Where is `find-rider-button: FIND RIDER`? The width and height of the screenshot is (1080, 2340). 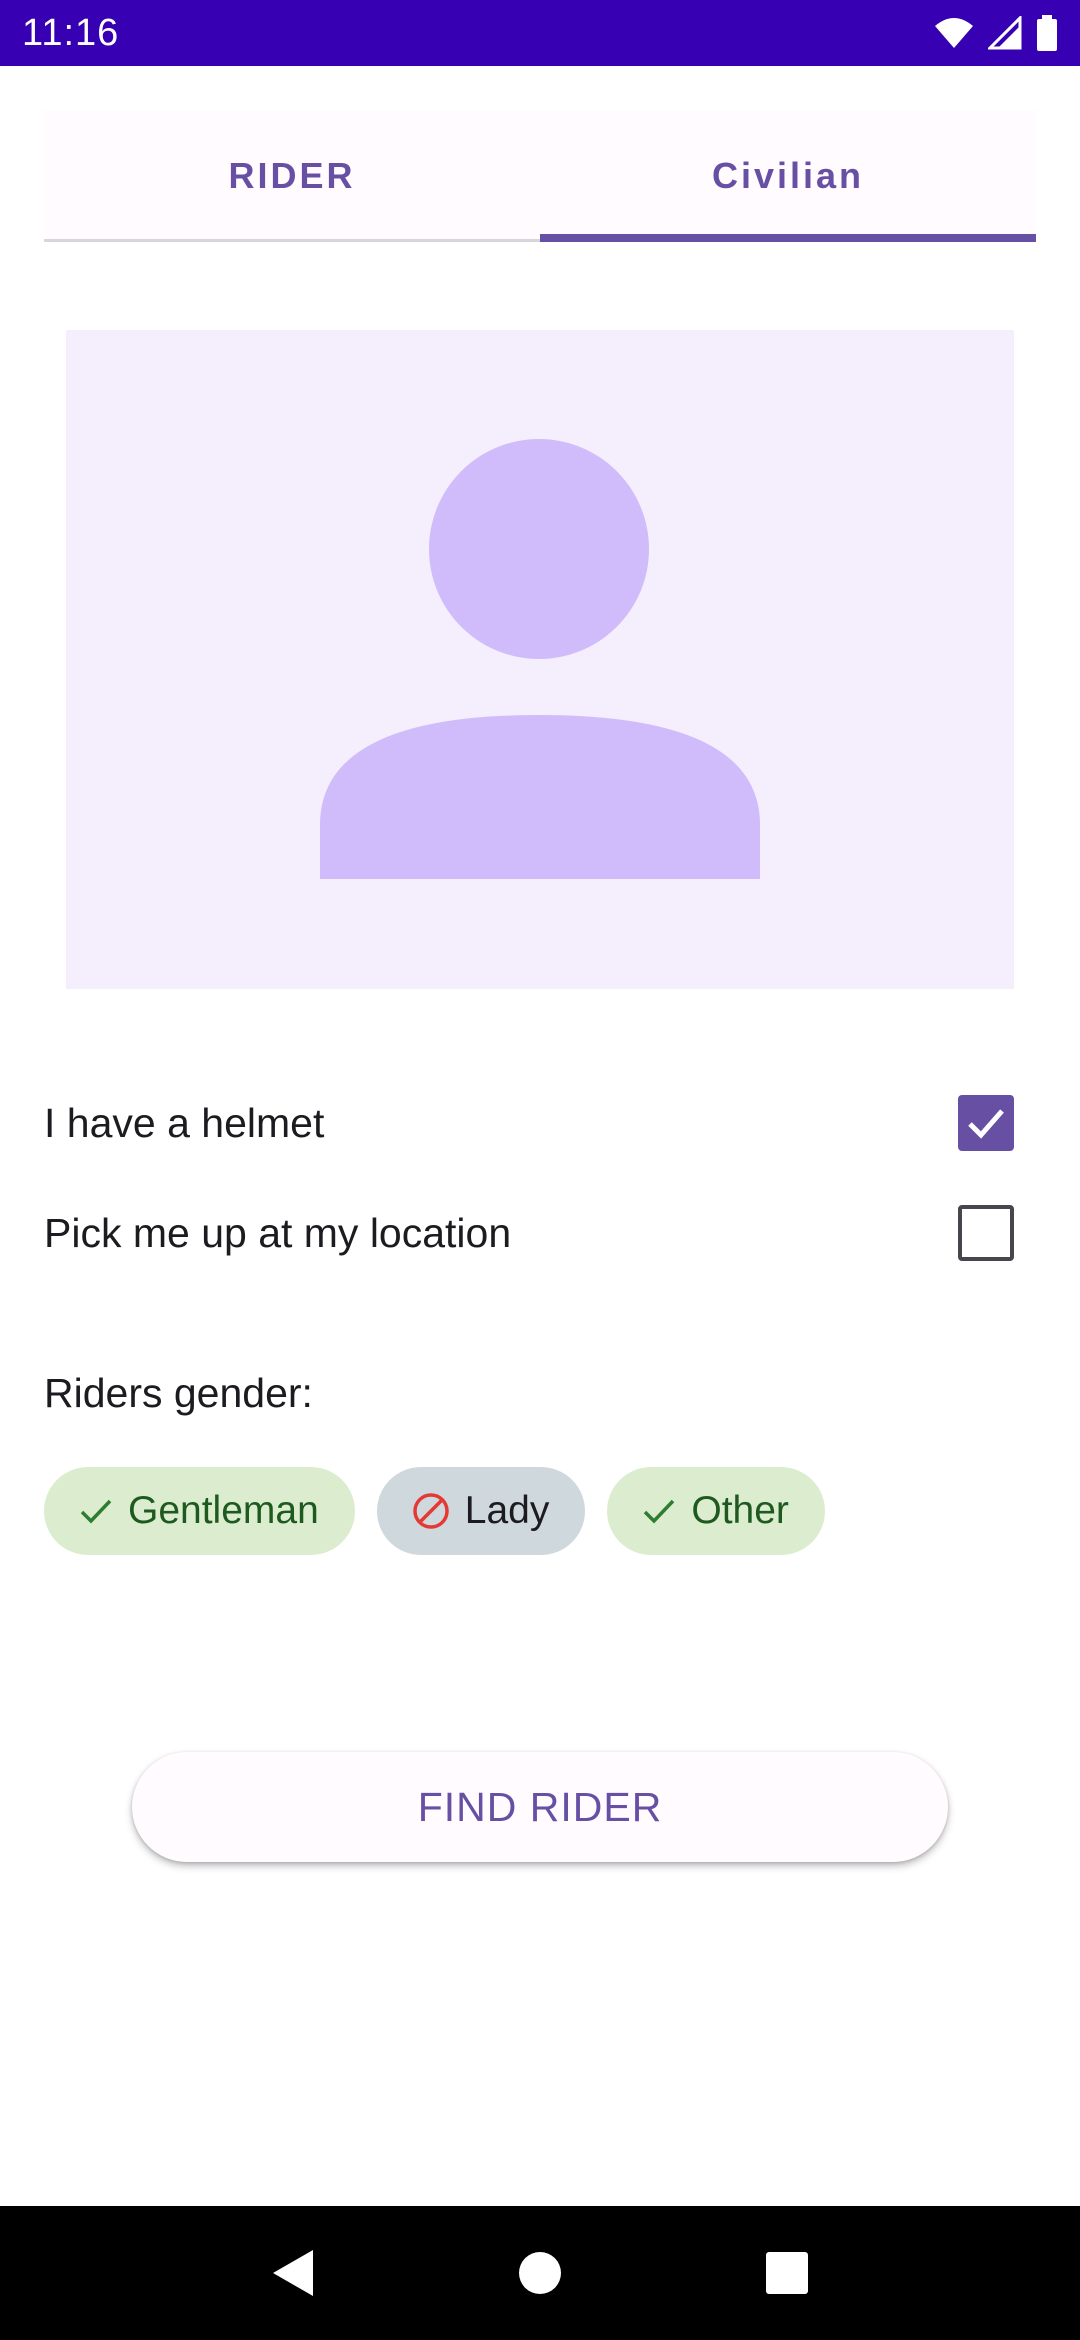
find-rider-button: FIND RIDER is located at coordinates (540, 1807).